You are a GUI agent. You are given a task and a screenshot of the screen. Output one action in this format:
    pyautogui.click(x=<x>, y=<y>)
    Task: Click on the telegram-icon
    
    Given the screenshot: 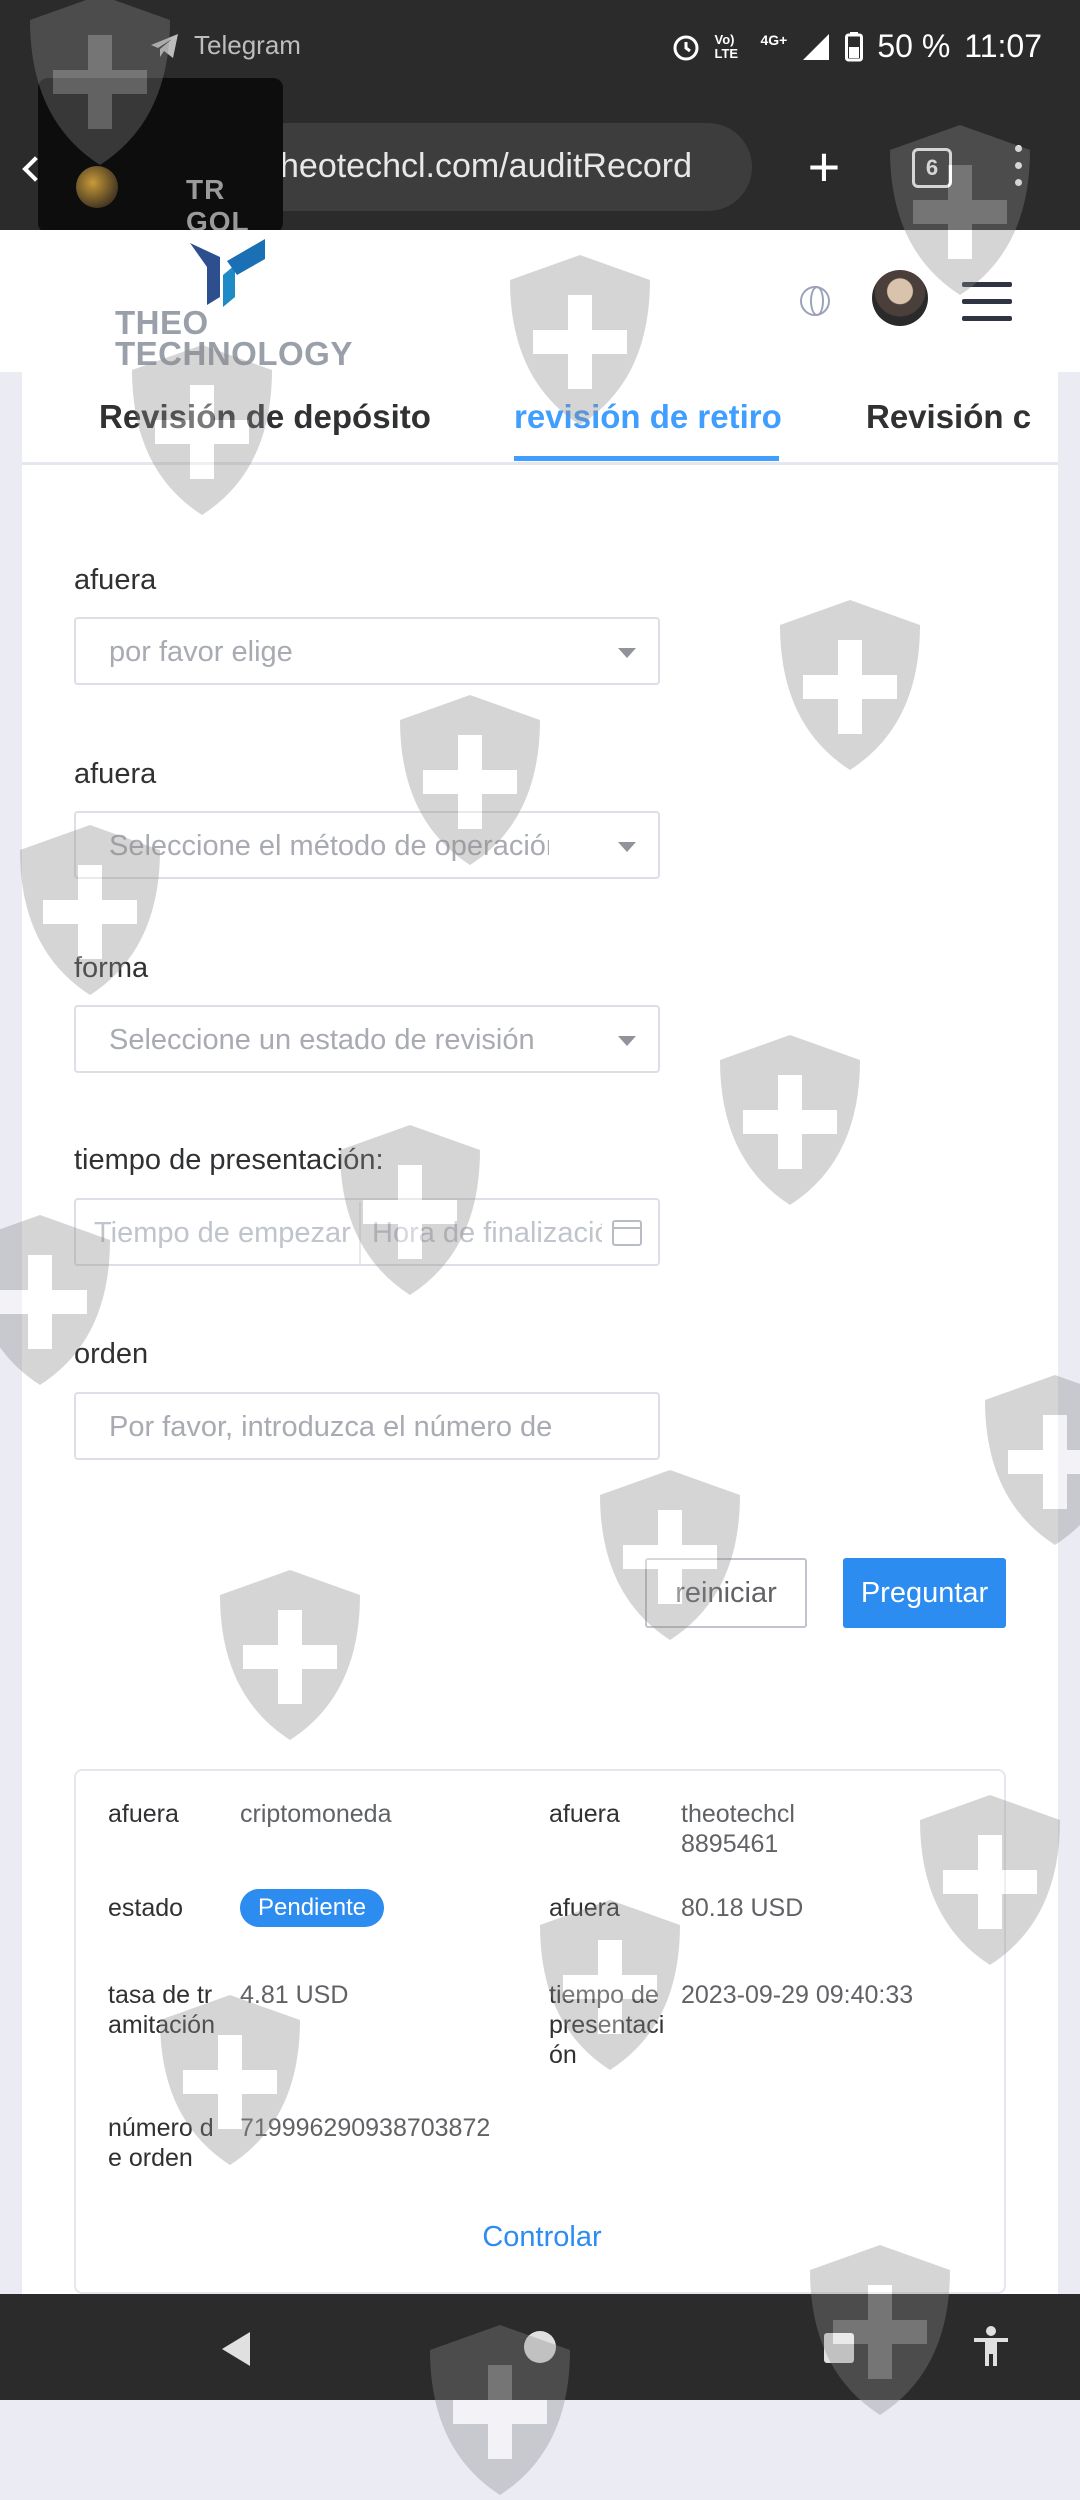 What is the action you would take?
    pyautogui.click(x=164, y=45)
    